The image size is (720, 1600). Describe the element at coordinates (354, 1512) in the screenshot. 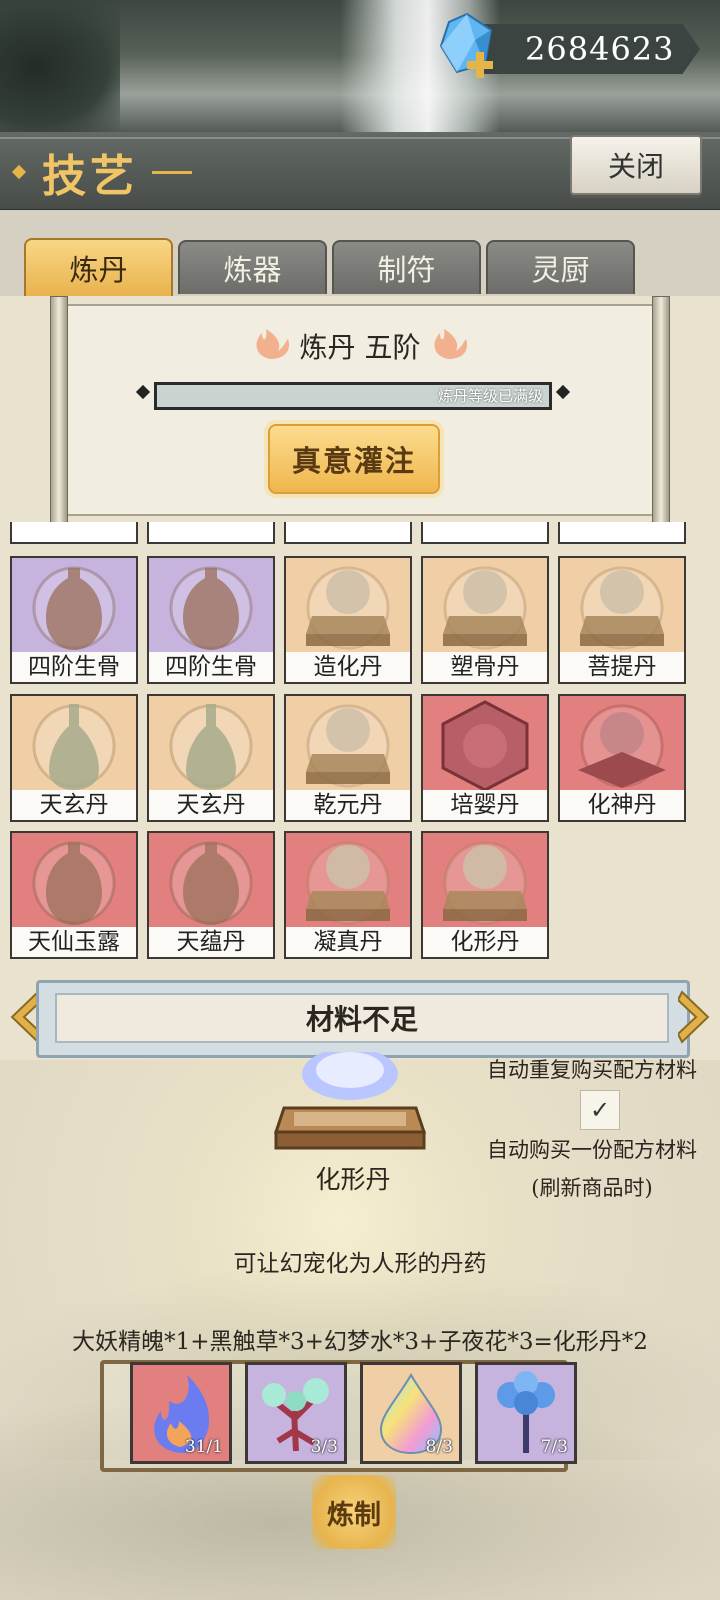

I see `craft-button: 炼制` at that location.